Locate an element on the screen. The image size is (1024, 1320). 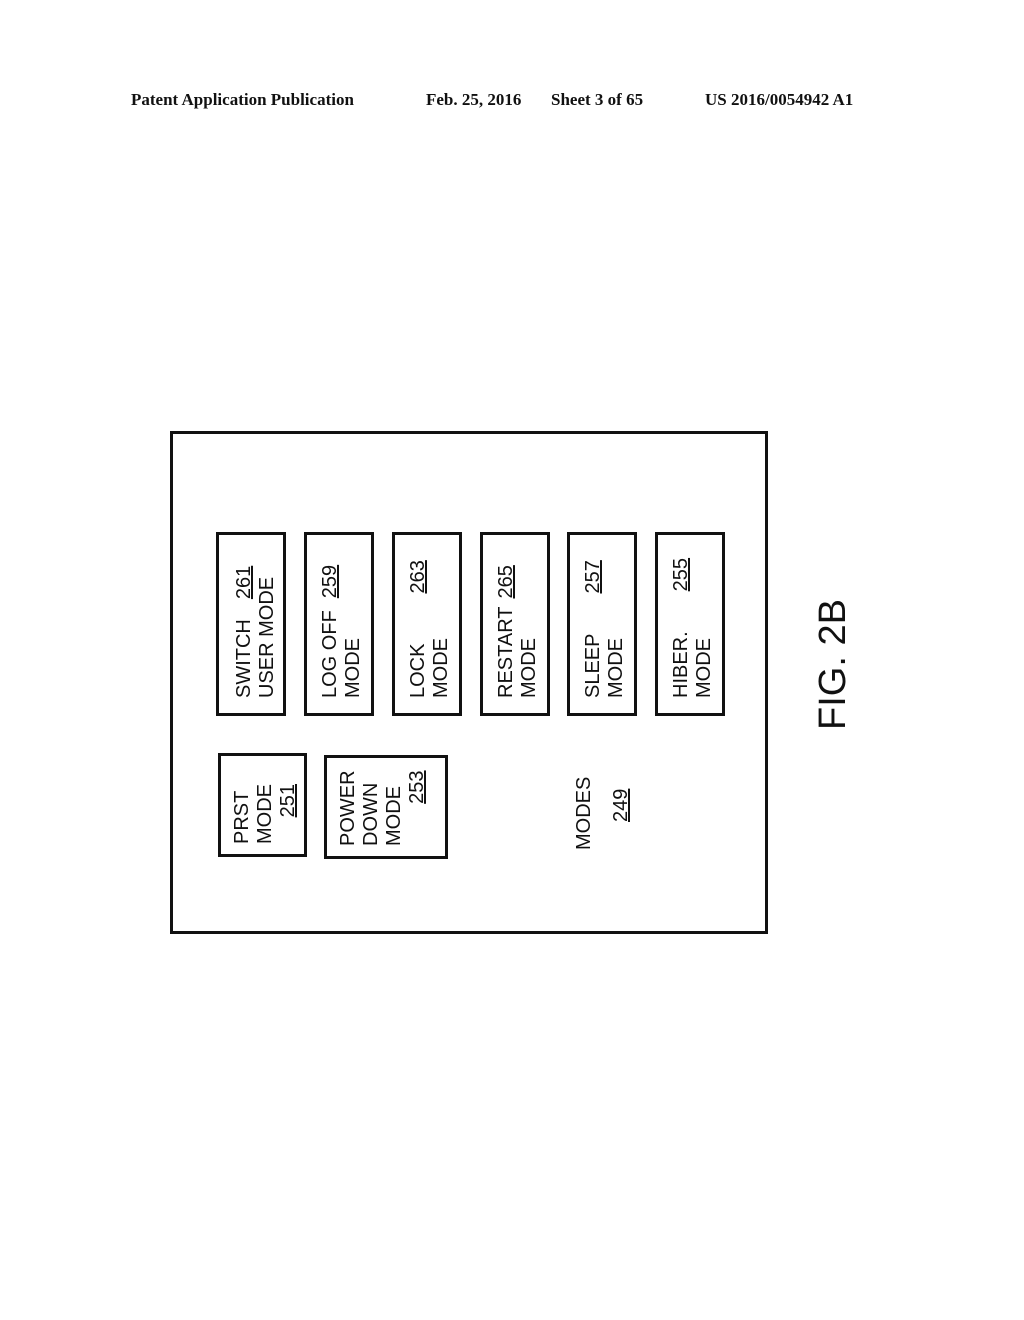
ref-number: 265 is located at coordinates (506, 582).